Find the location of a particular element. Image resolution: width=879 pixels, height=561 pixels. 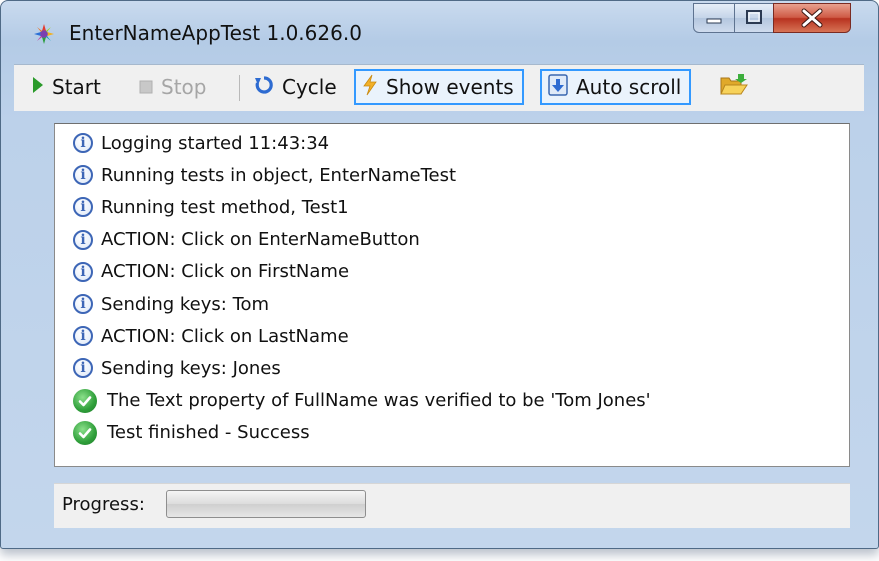

log-entry-text: Logging started 11:43:34 is located at coordinates (215, 143).